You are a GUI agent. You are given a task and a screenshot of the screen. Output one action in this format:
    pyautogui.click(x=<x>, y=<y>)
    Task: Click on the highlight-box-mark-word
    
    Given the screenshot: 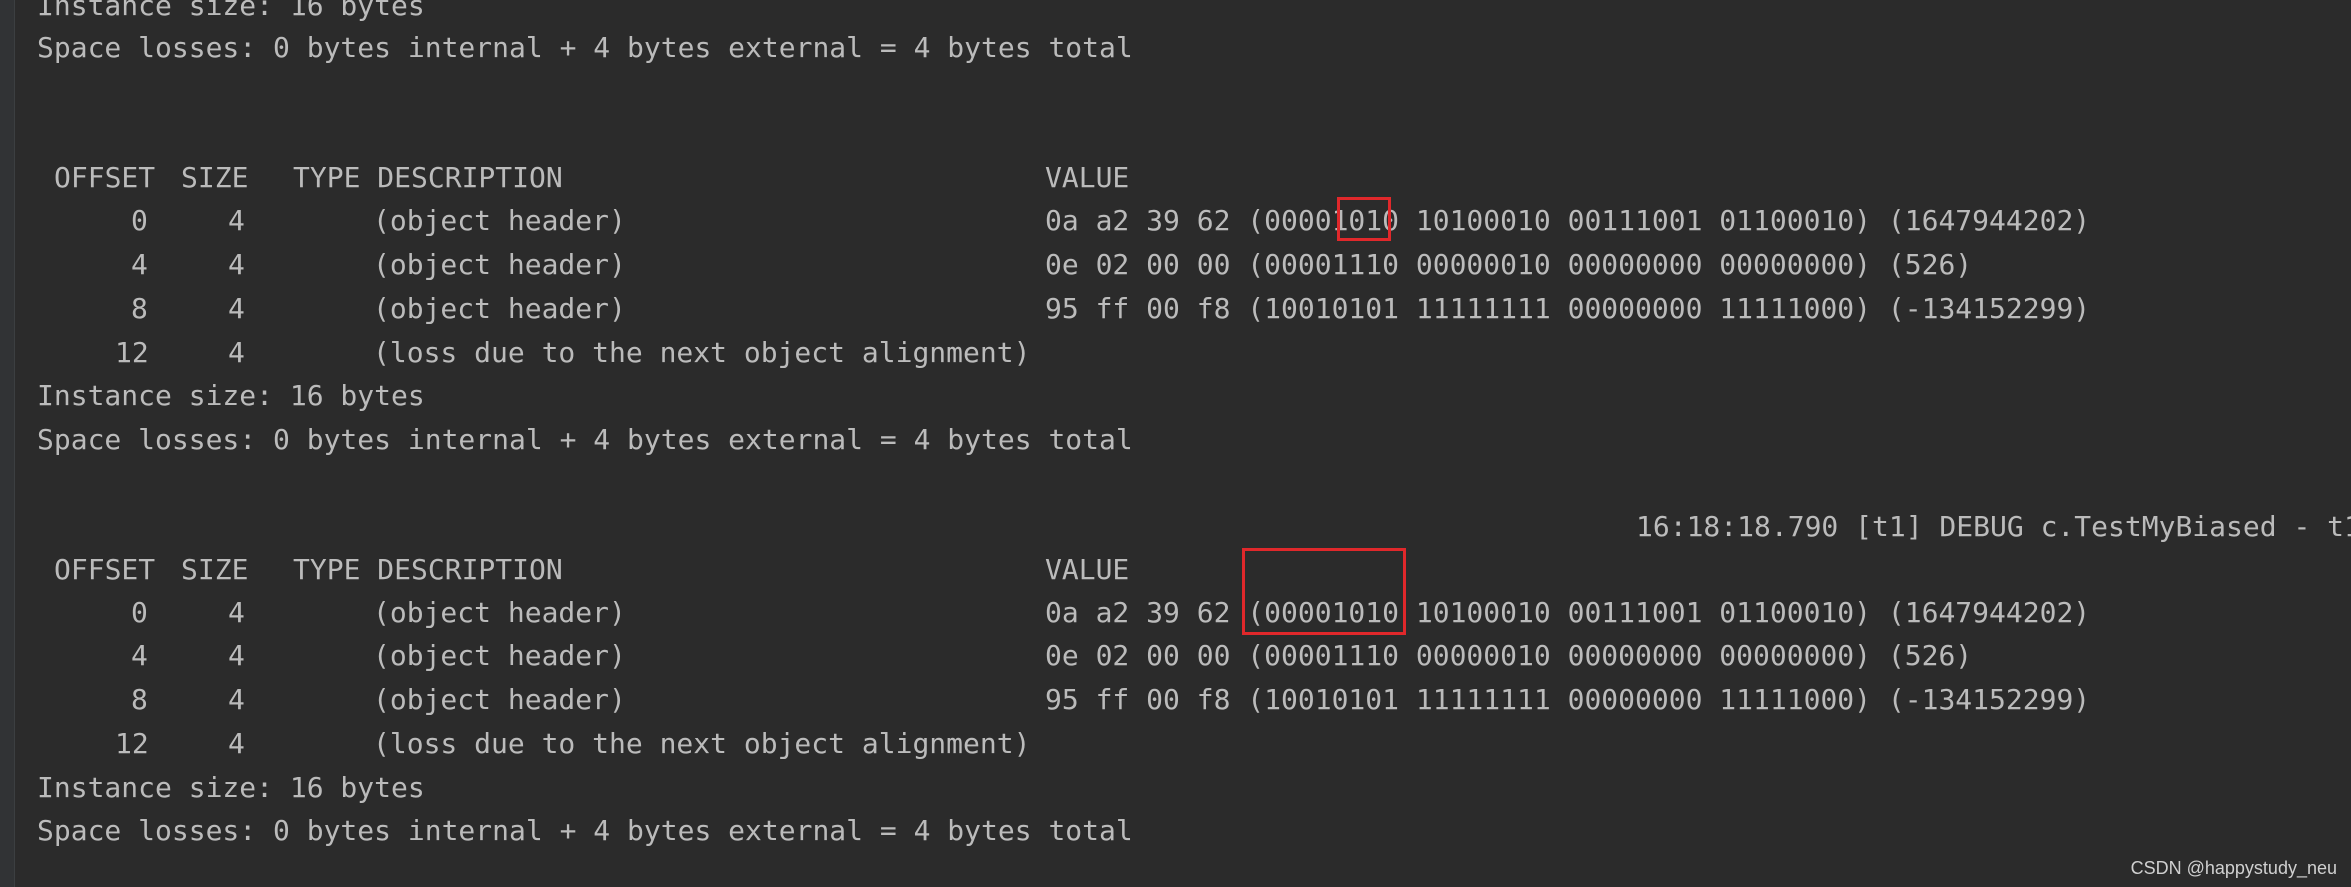 What is the action you would take?
    pyautogui.click(x=1324, y=591)
    